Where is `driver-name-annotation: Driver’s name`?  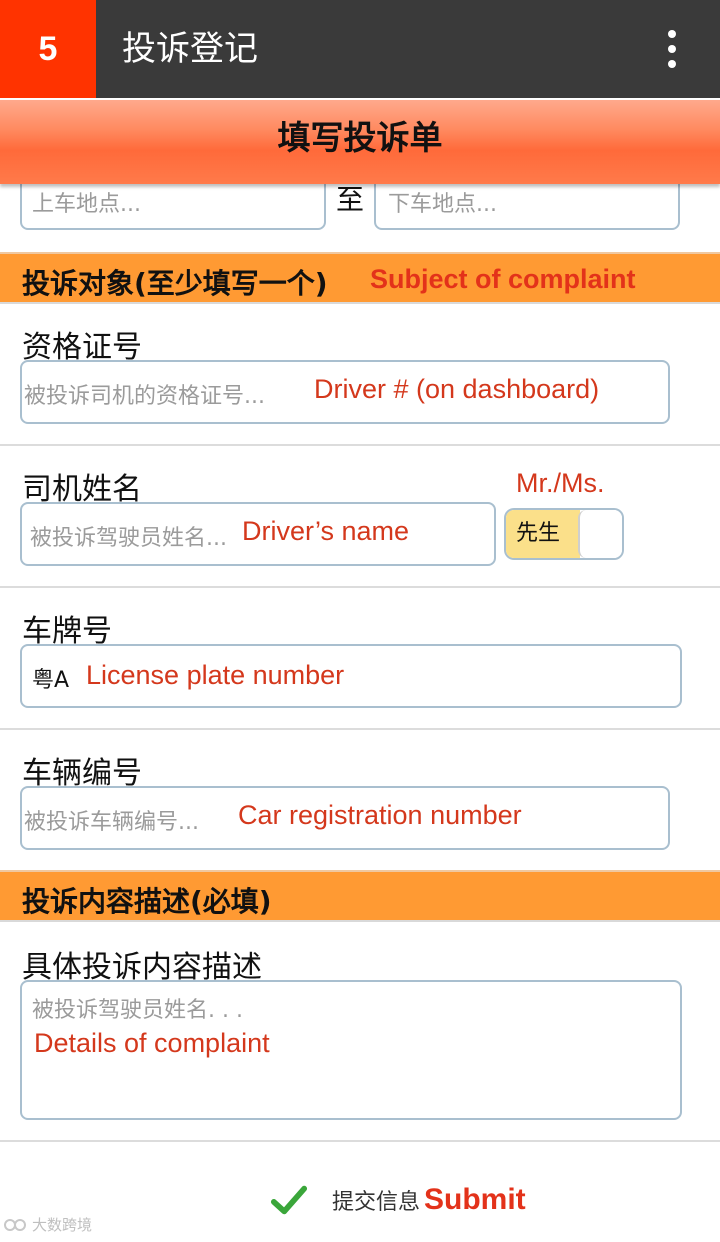
driver-name-annotation: Driver’s name is located at coordinates (326, 531).